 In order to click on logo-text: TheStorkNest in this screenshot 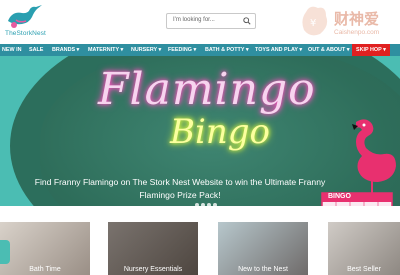, I will do `click(25, 33)`.